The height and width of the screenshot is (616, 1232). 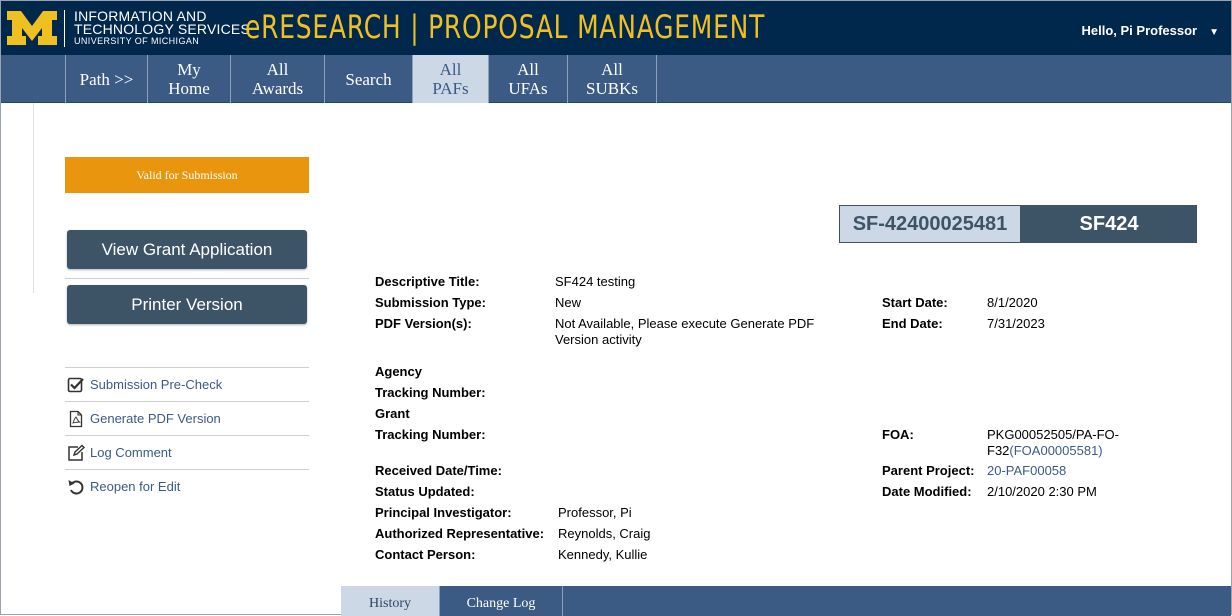 I want to click on value-end-date: 7/31/2023, so click(x=1016, y=323).